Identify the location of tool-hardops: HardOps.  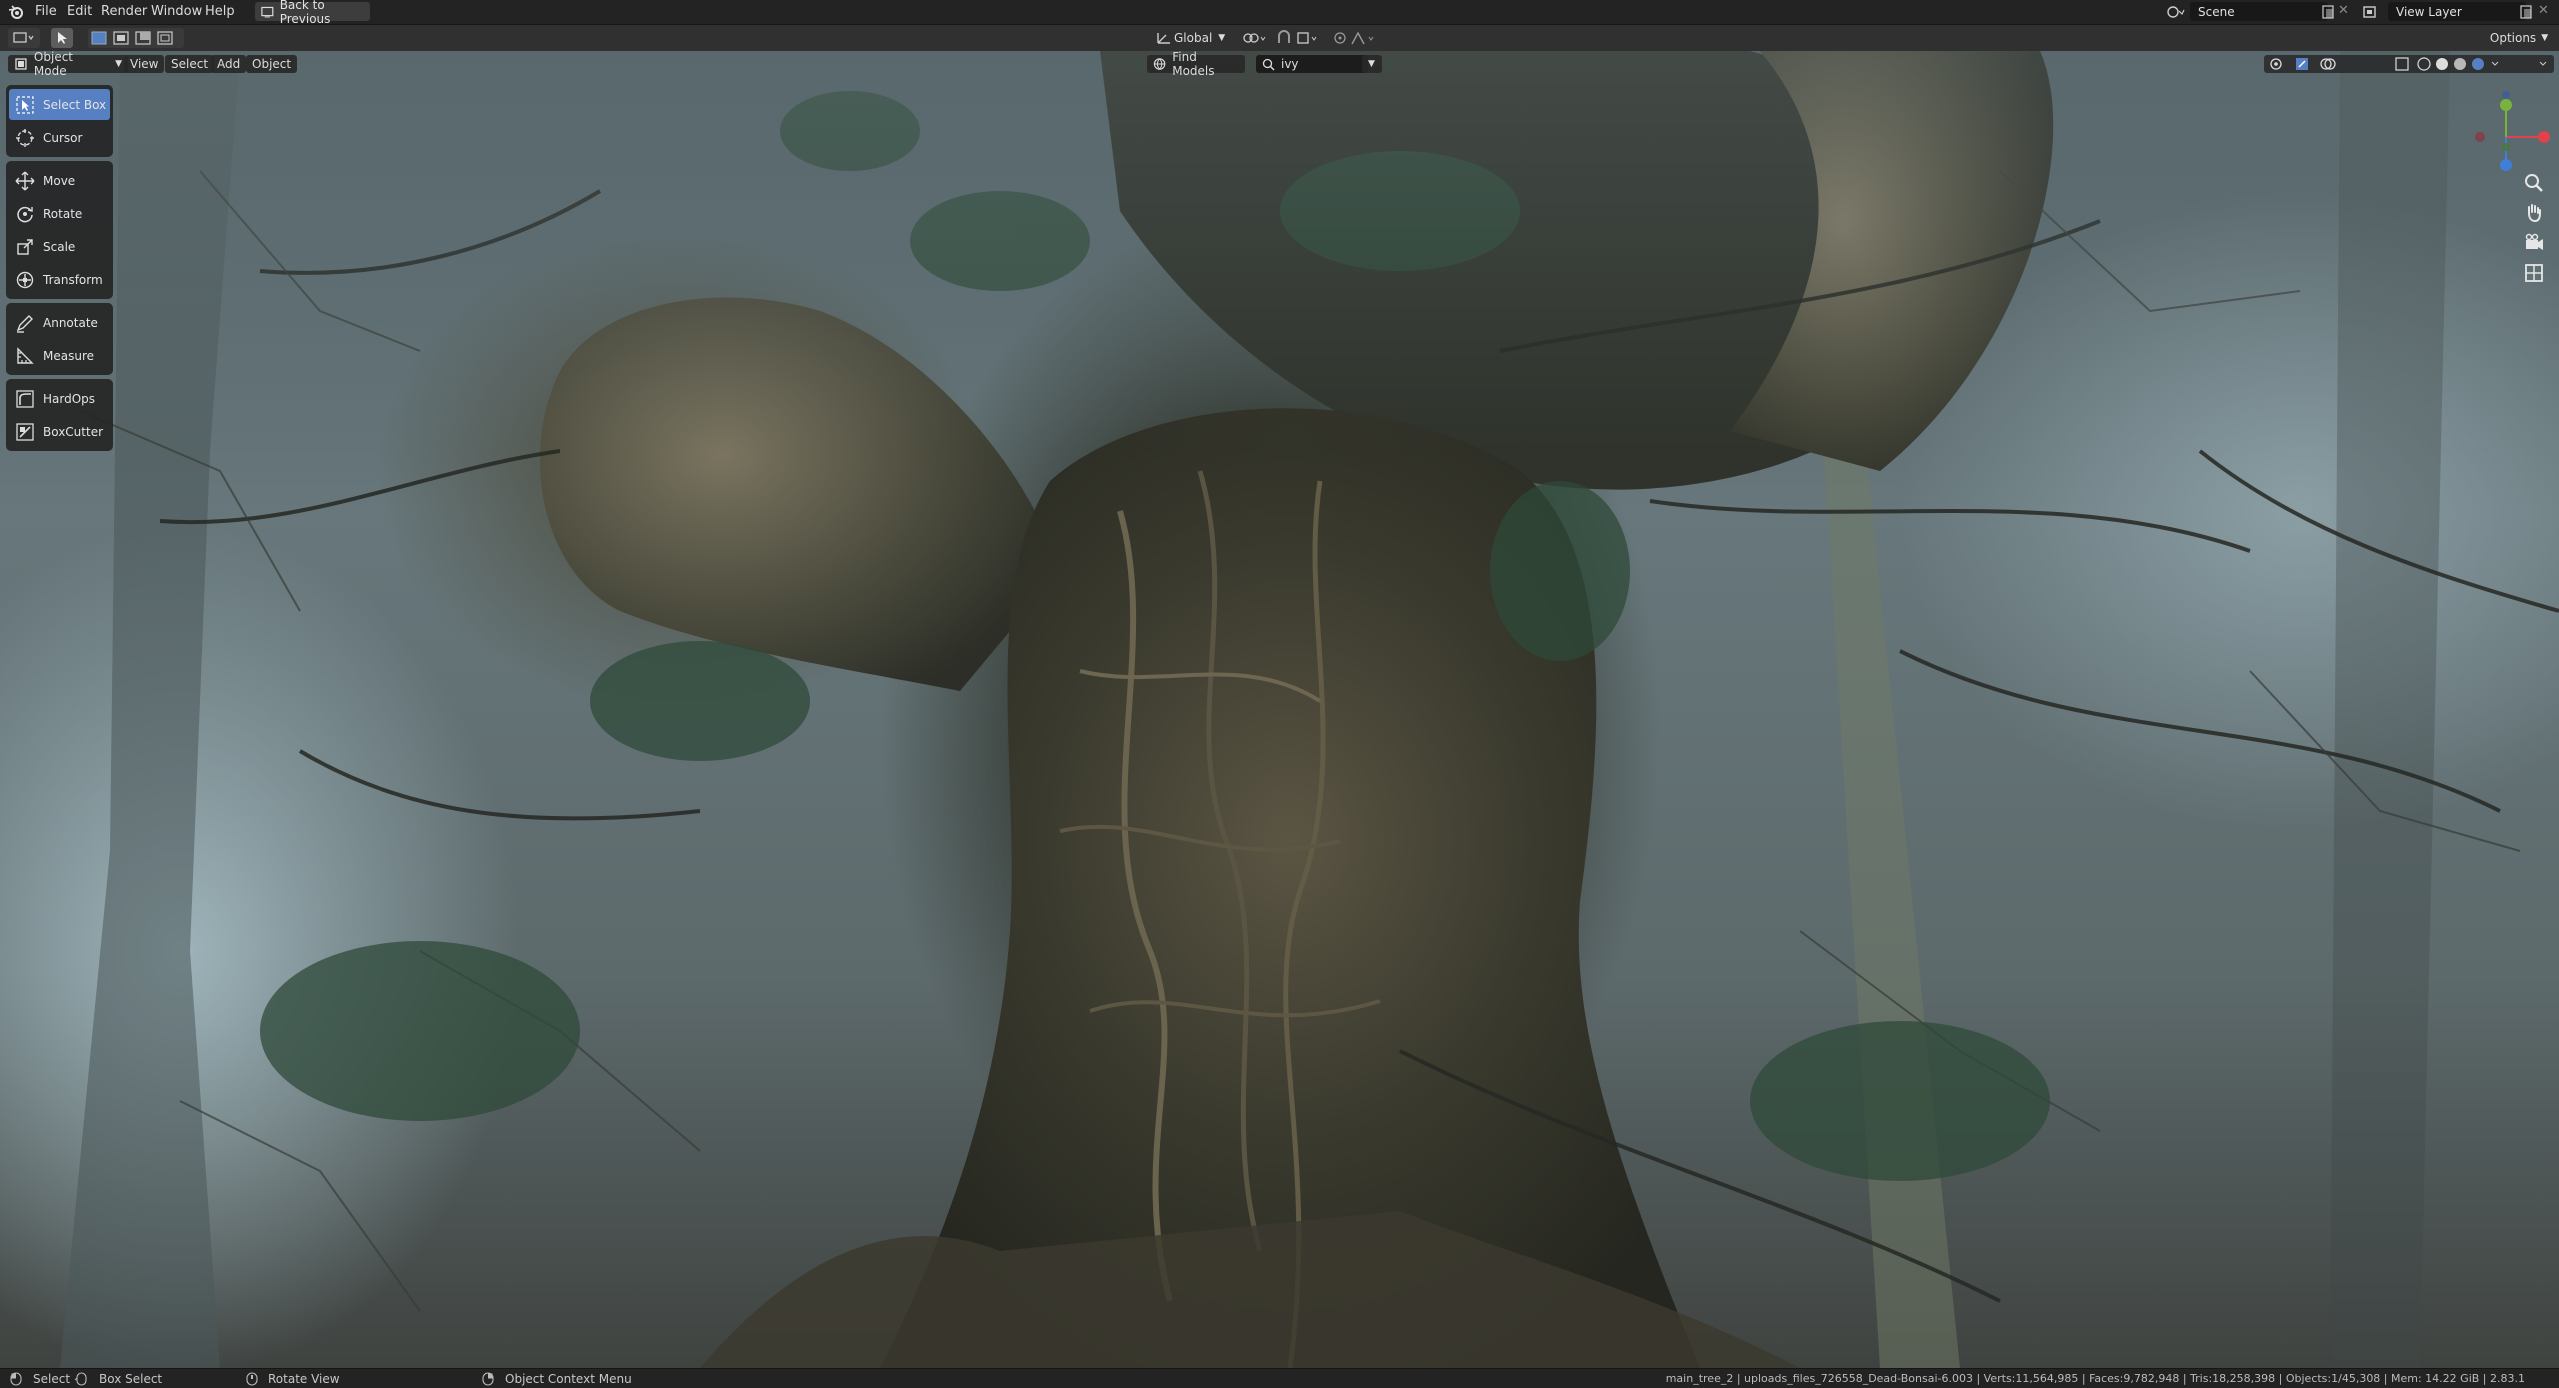
(59, 398).